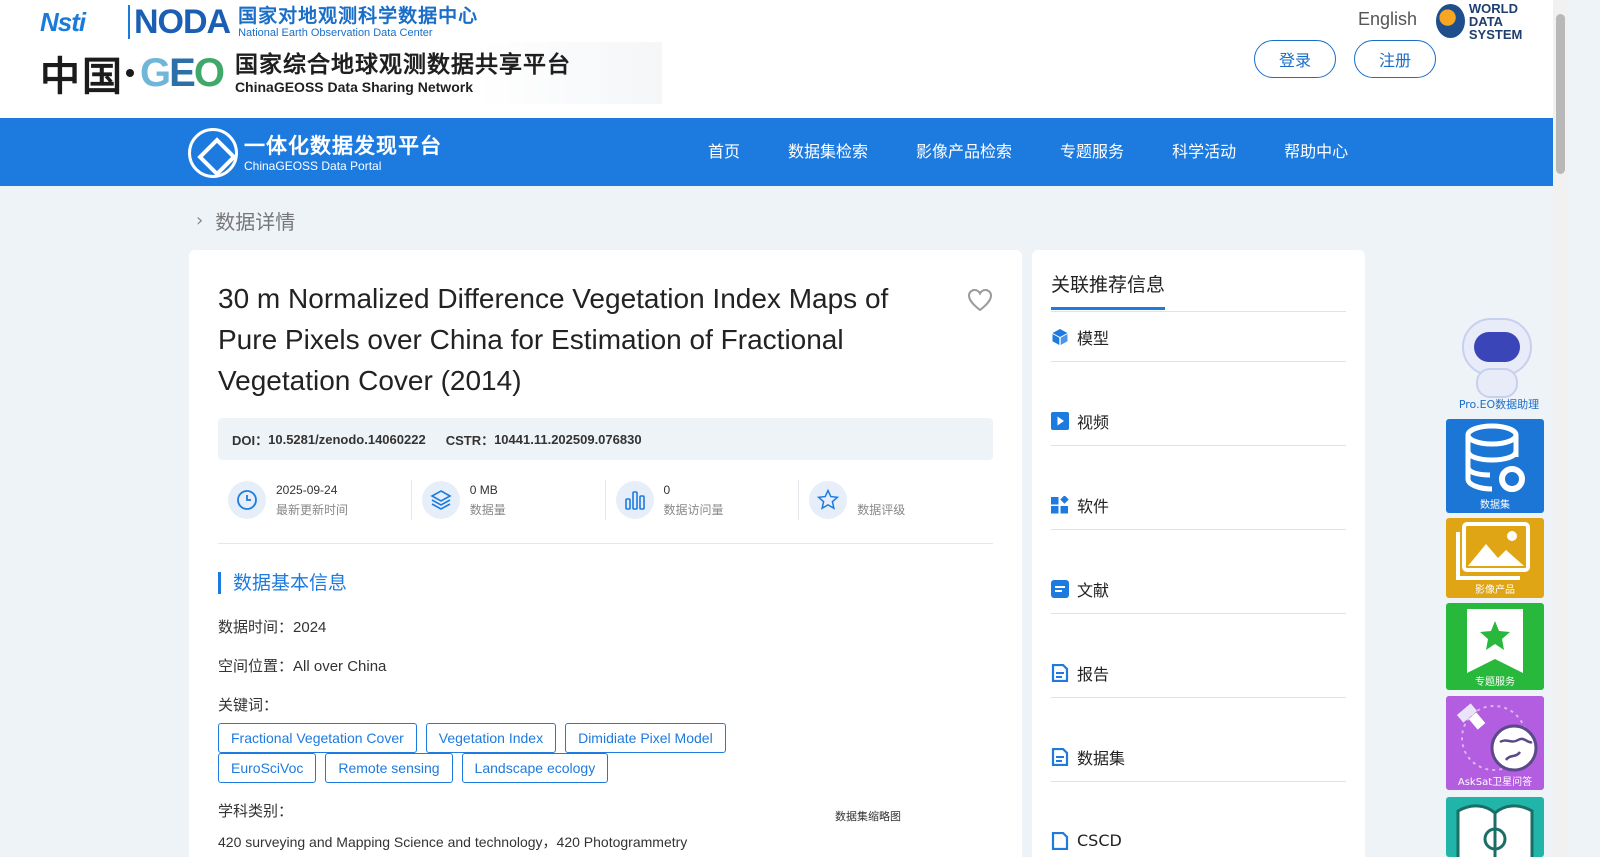 The image size is (1600, 857). What do you see at coordinates (483, 490) in the screenshot?
I see `stat-value: 0 MB` at bounding box center [483, 490].